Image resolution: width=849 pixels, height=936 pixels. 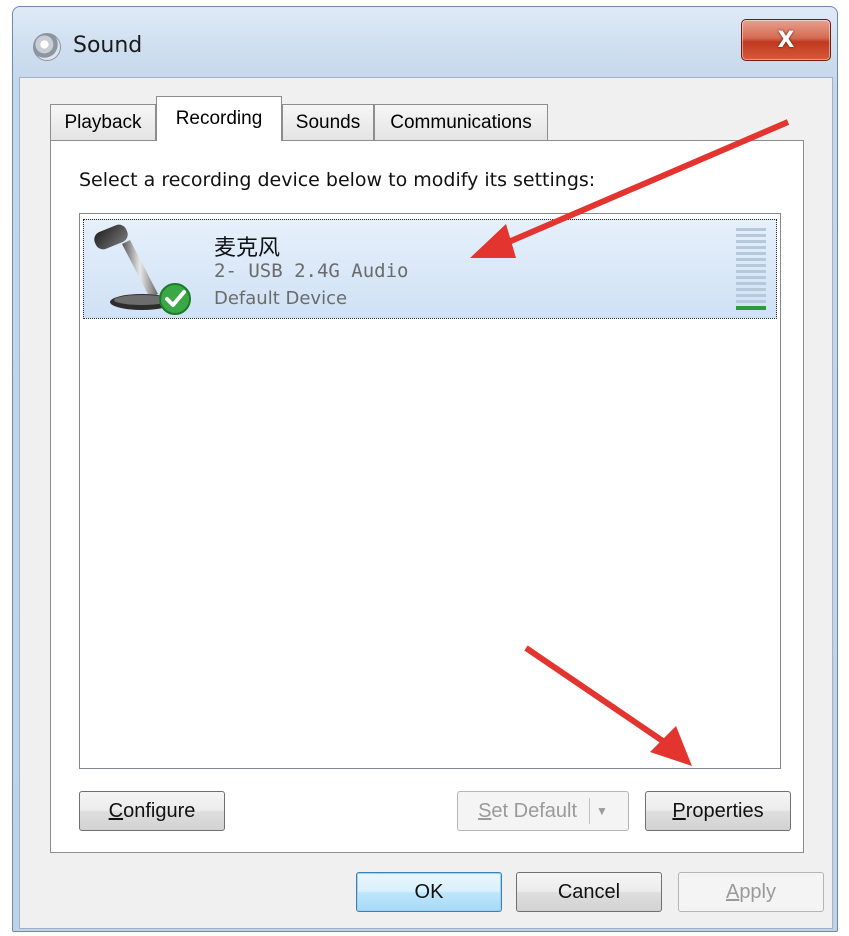 I want to click on ok-button: OK, so click(x=429, y=892).